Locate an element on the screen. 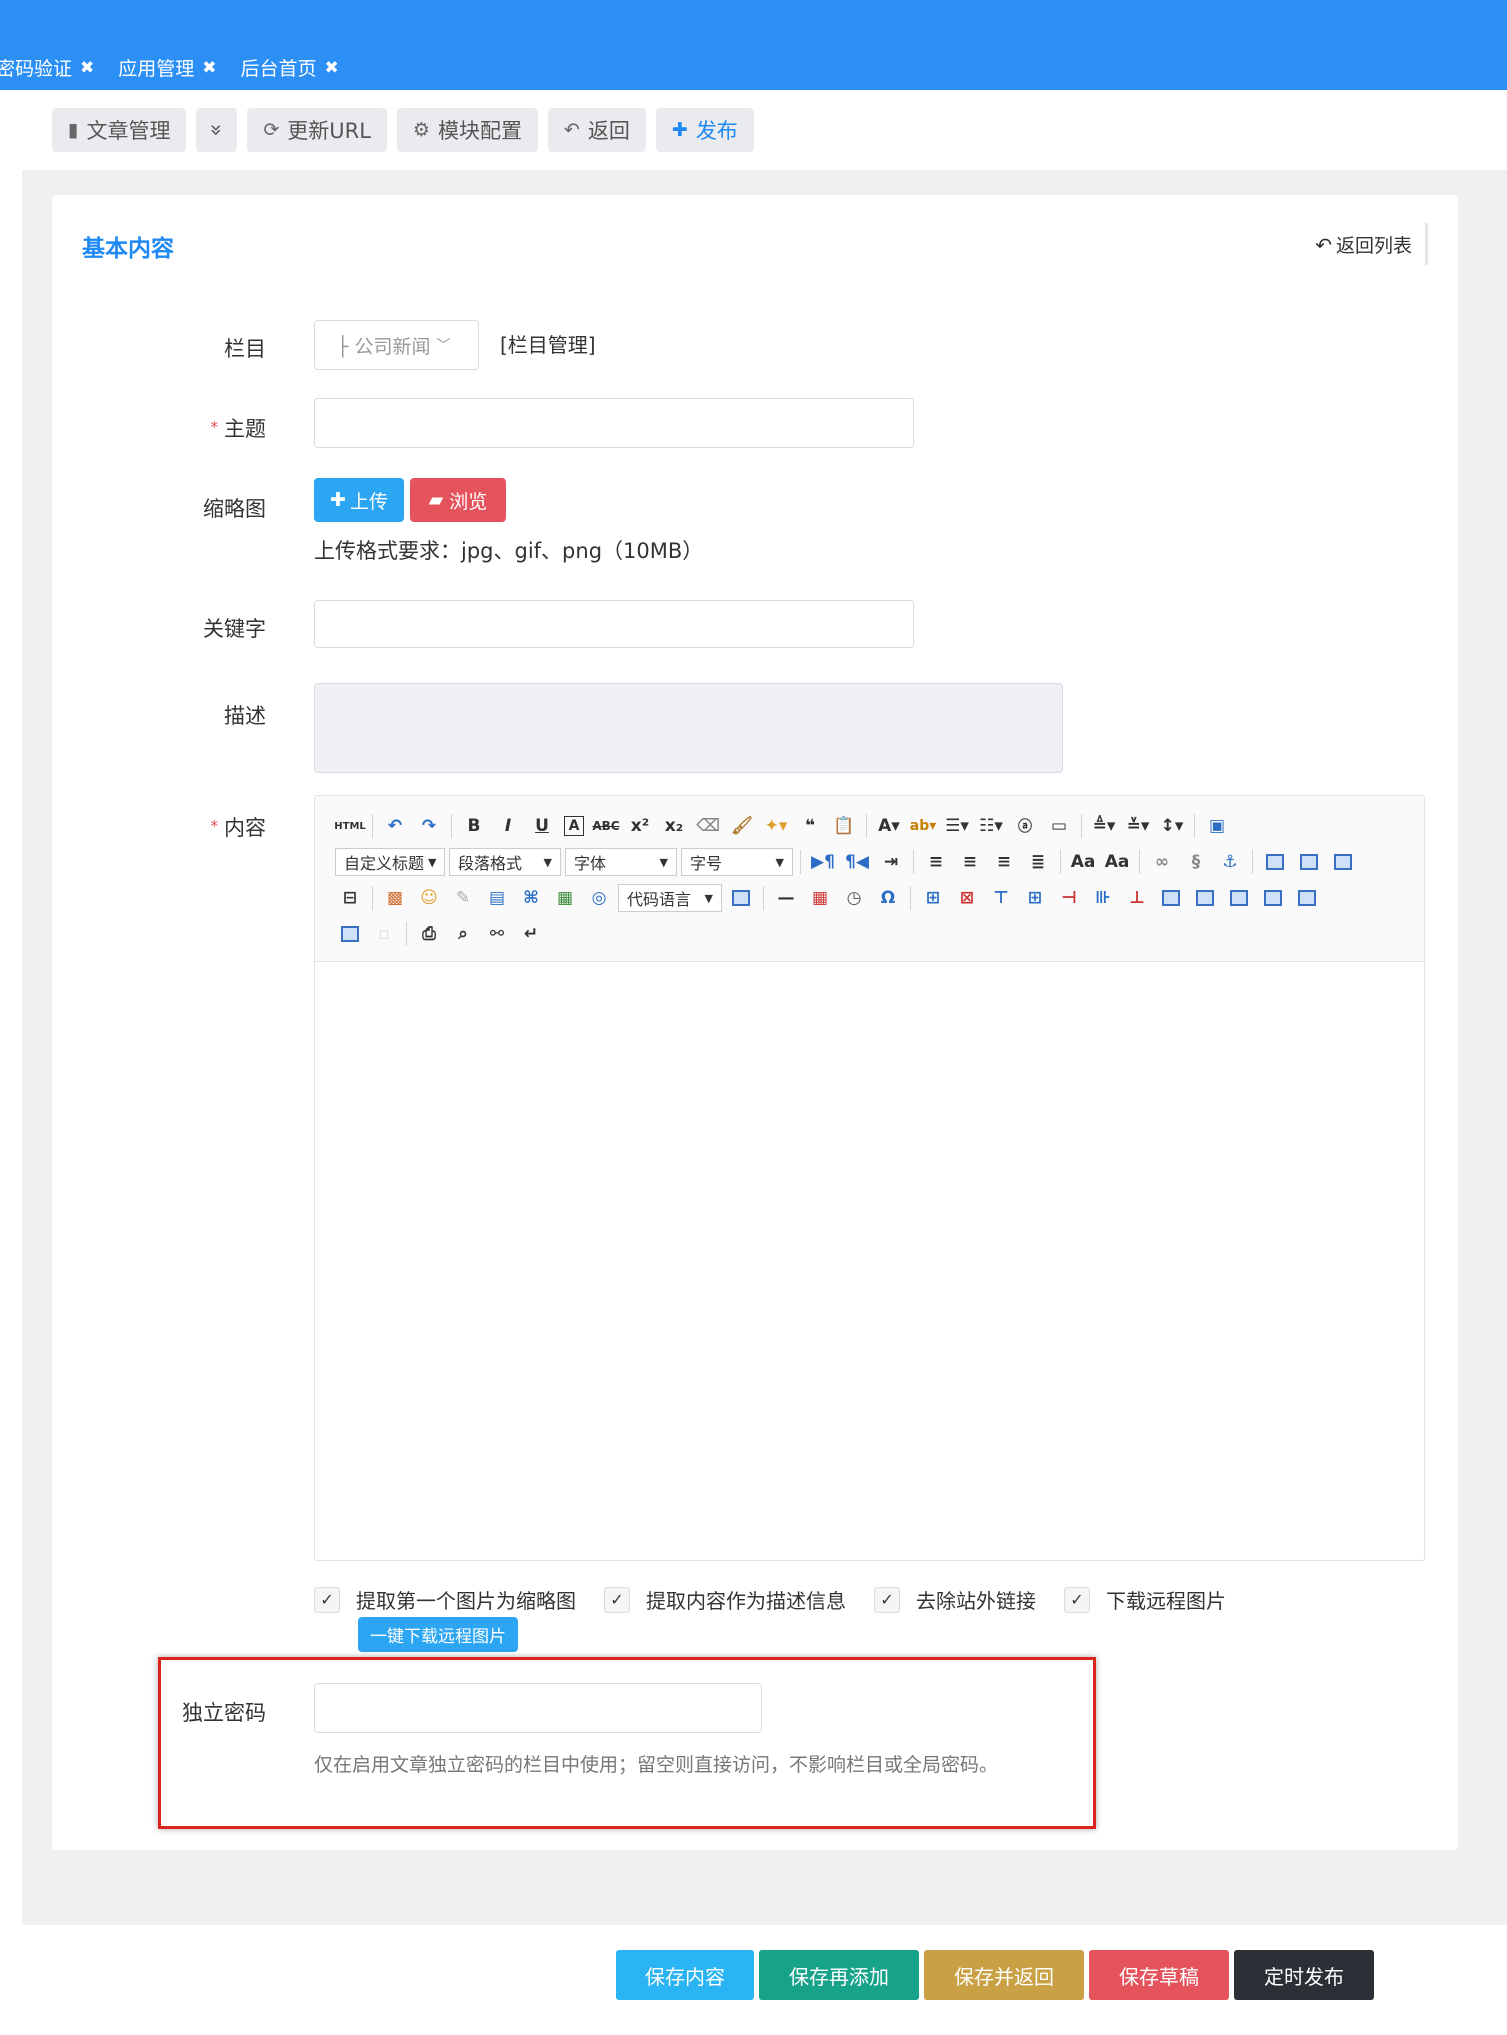 The width and height of the screenshot is (1507, 2035). font-family-select: 字体 ▼ is located at coordinates (621, 862).